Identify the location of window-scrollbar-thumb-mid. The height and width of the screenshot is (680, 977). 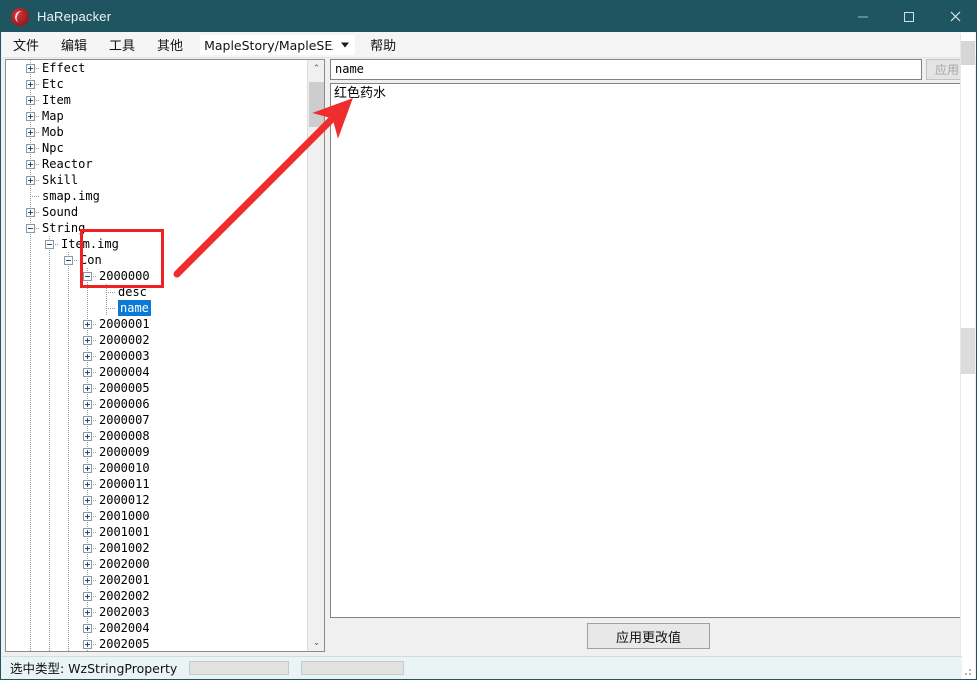
(968, 351).